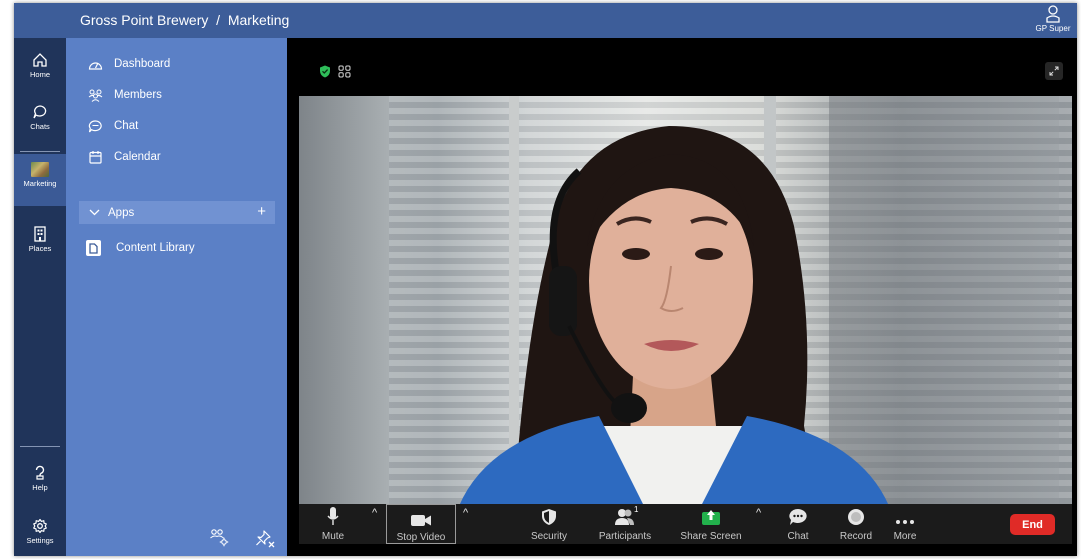 The height and width of the screenshot is (559, 1081). I want to click on chat-label: Chat, so click(798, 536).